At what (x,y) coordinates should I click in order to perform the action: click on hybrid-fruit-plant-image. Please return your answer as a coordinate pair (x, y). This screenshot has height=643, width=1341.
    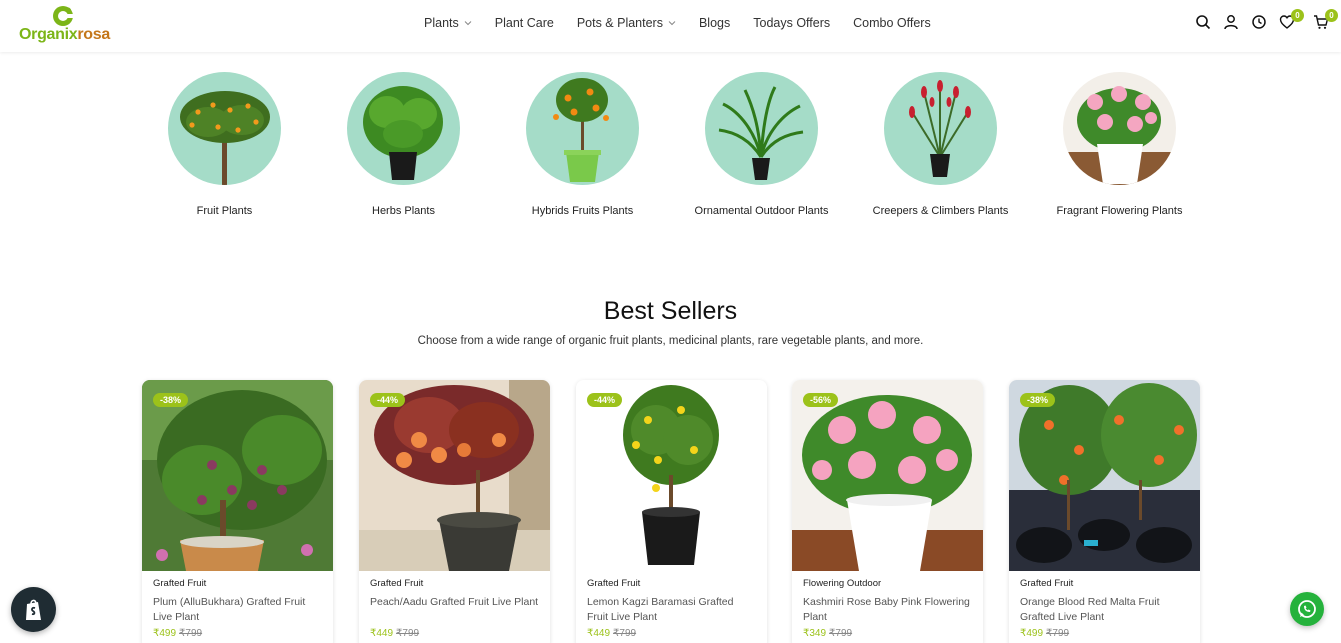
    Looking at the image, I should click on (581, 130).